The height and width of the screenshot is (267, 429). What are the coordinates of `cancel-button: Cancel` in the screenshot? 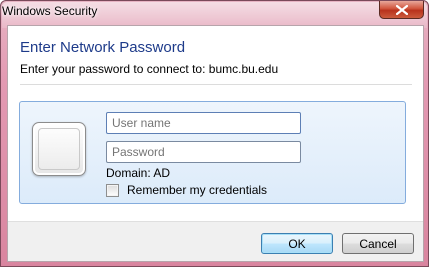 It's located at (378, 243).